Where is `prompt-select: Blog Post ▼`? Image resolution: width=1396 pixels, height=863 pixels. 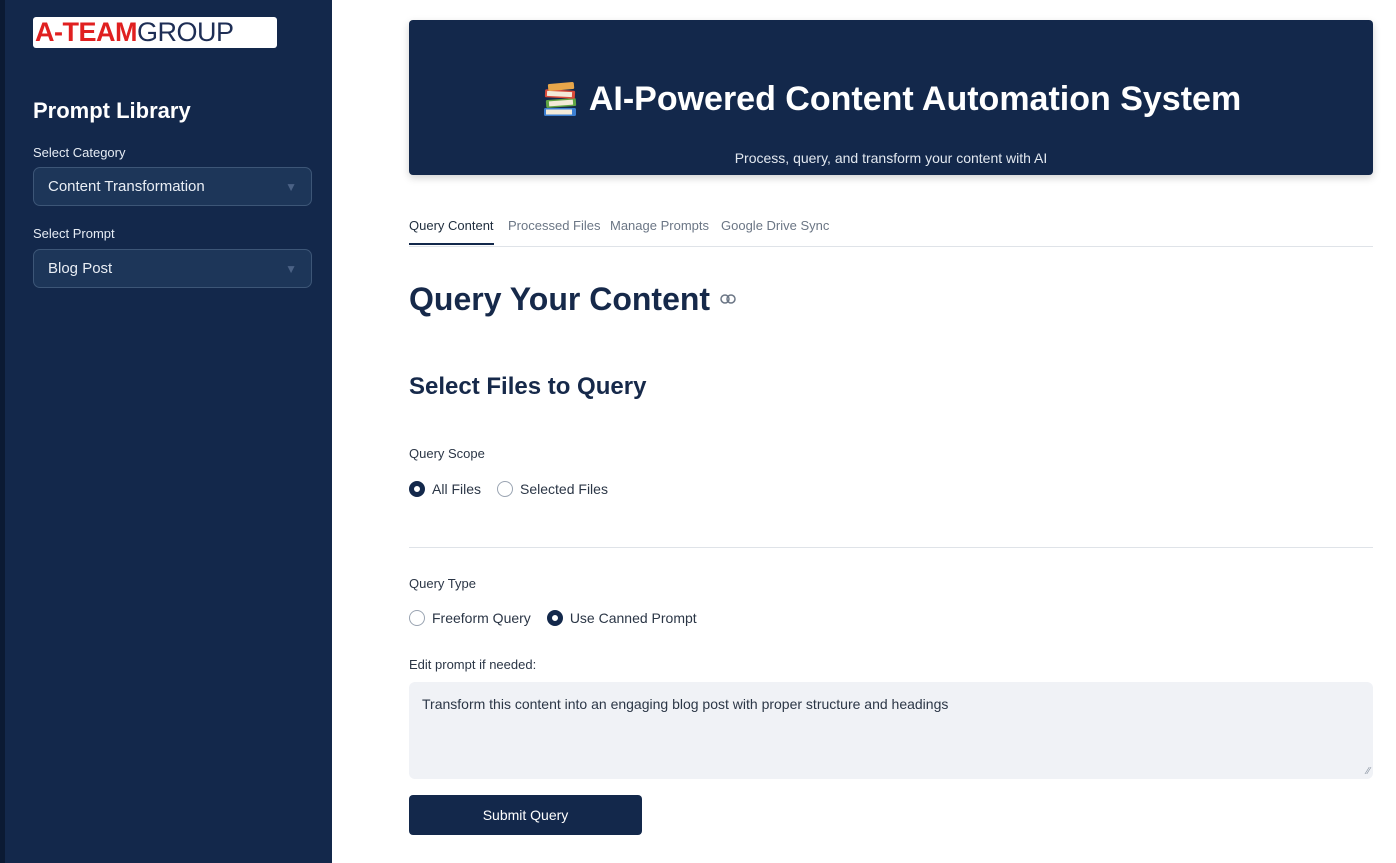
prompt-select: Blog Post ▼ is located at coordinates (172, 268).